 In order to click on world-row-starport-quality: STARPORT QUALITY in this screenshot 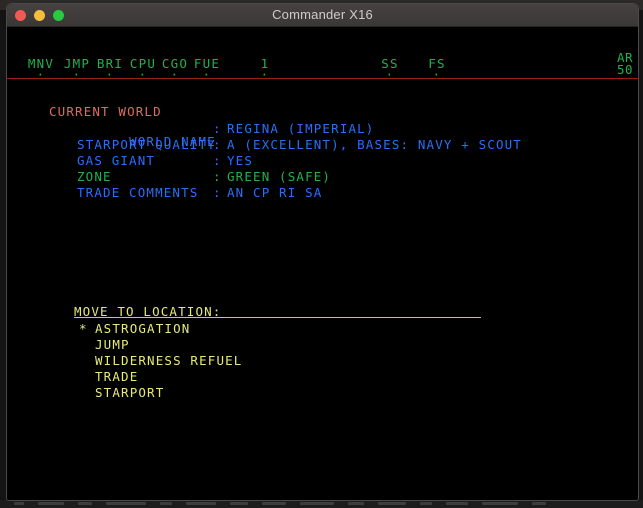, I will do `click(146, 144)`.